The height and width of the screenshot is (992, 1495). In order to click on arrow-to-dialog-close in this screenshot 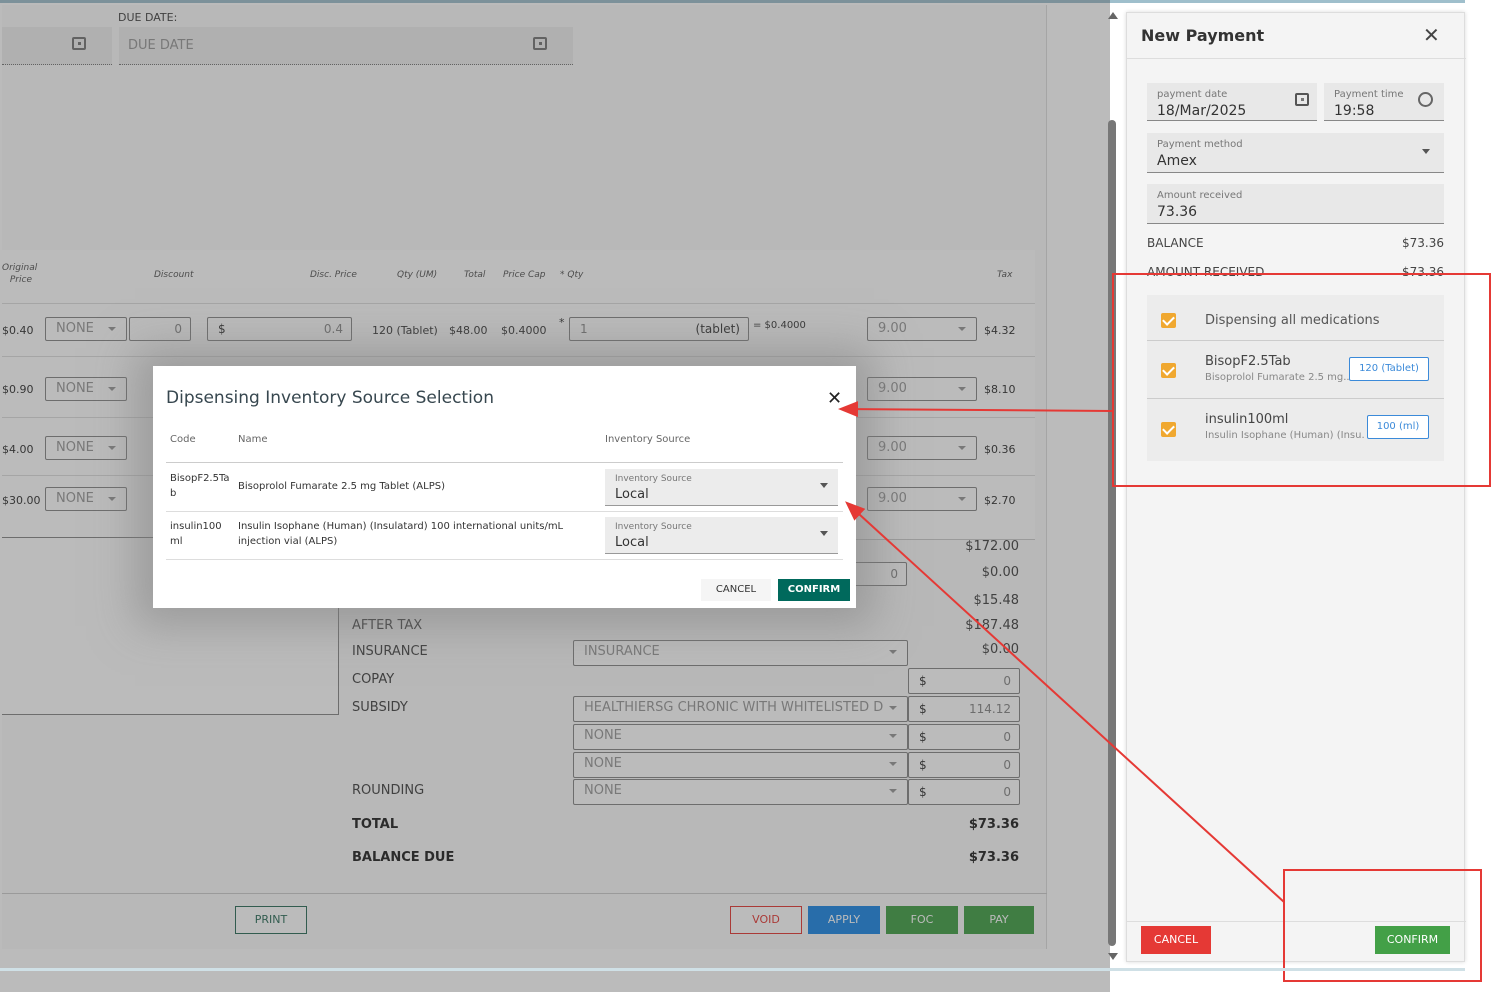, I will do `click(975, 409)`.